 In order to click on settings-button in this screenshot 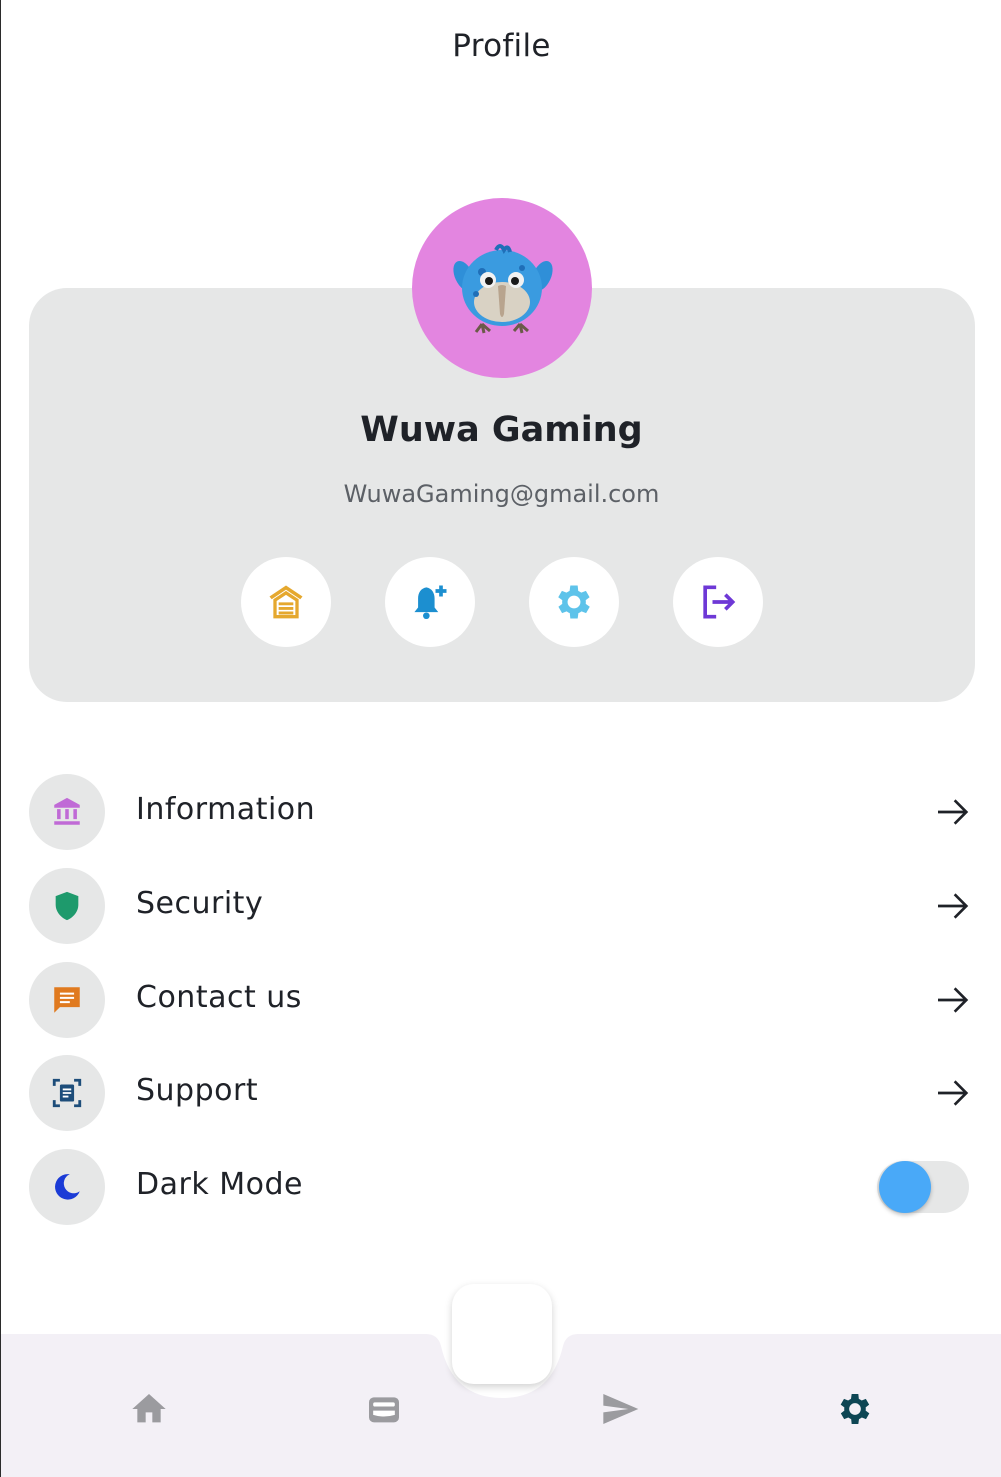, I will do `click(574, 602)`.